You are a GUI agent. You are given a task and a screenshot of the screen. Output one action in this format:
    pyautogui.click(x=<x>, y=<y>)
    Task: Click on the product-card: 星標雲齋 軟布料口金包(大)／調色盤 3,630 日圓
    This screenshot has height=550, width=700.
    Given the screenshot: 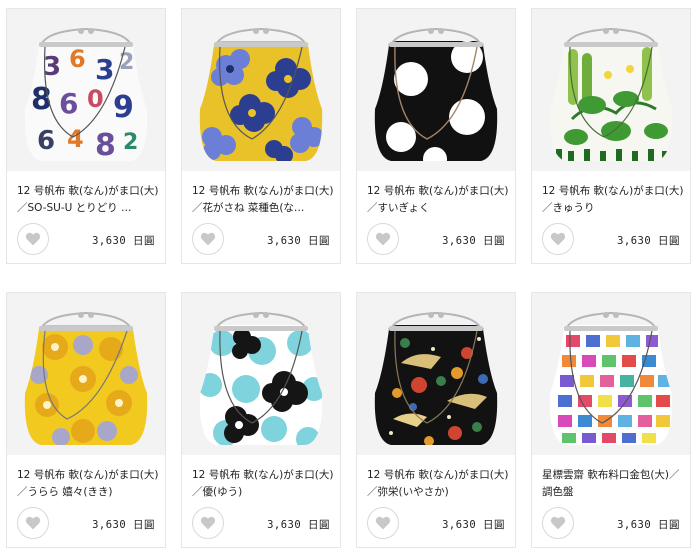 What is the action you would take?
    pyautogui.click(x=611, y=420)
    